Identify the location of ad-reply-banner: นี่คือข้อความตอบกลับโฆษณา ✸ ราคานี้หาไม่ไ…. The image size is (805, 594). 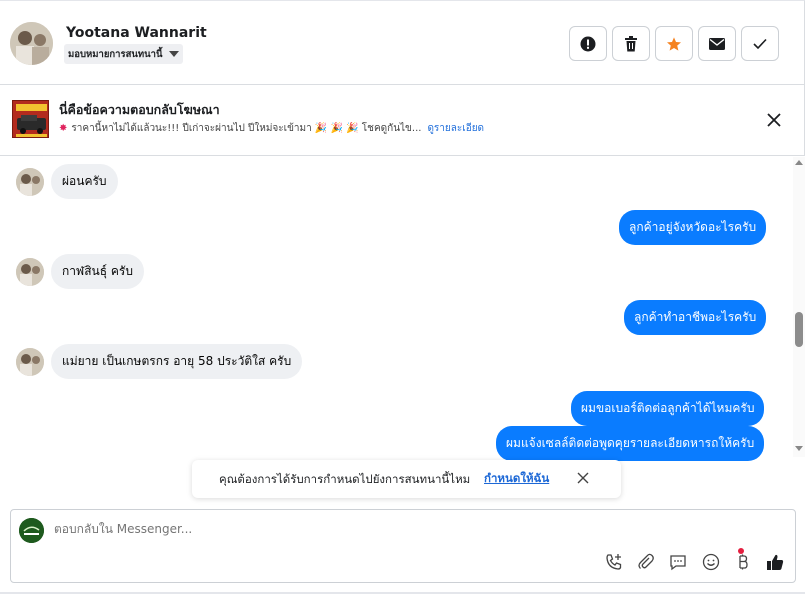
(402, 120).